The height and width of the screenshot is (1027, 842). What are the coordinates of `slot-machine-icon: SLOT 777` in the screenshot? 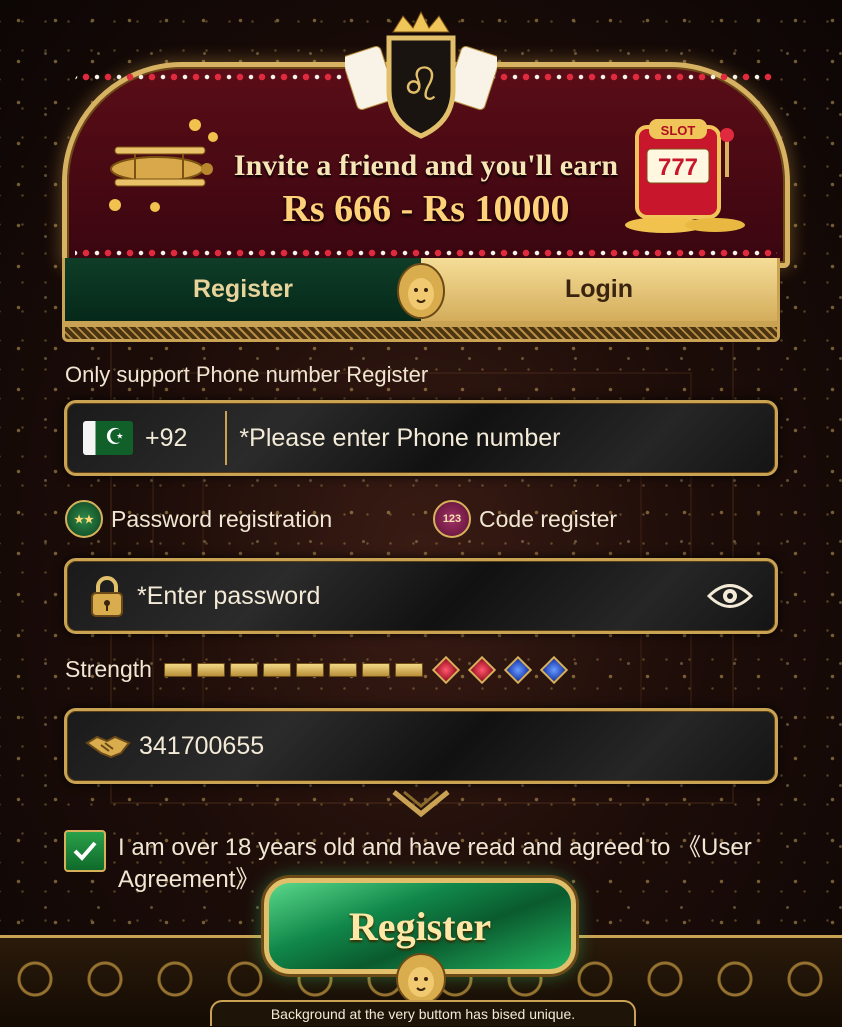 It's located at (685, 176).